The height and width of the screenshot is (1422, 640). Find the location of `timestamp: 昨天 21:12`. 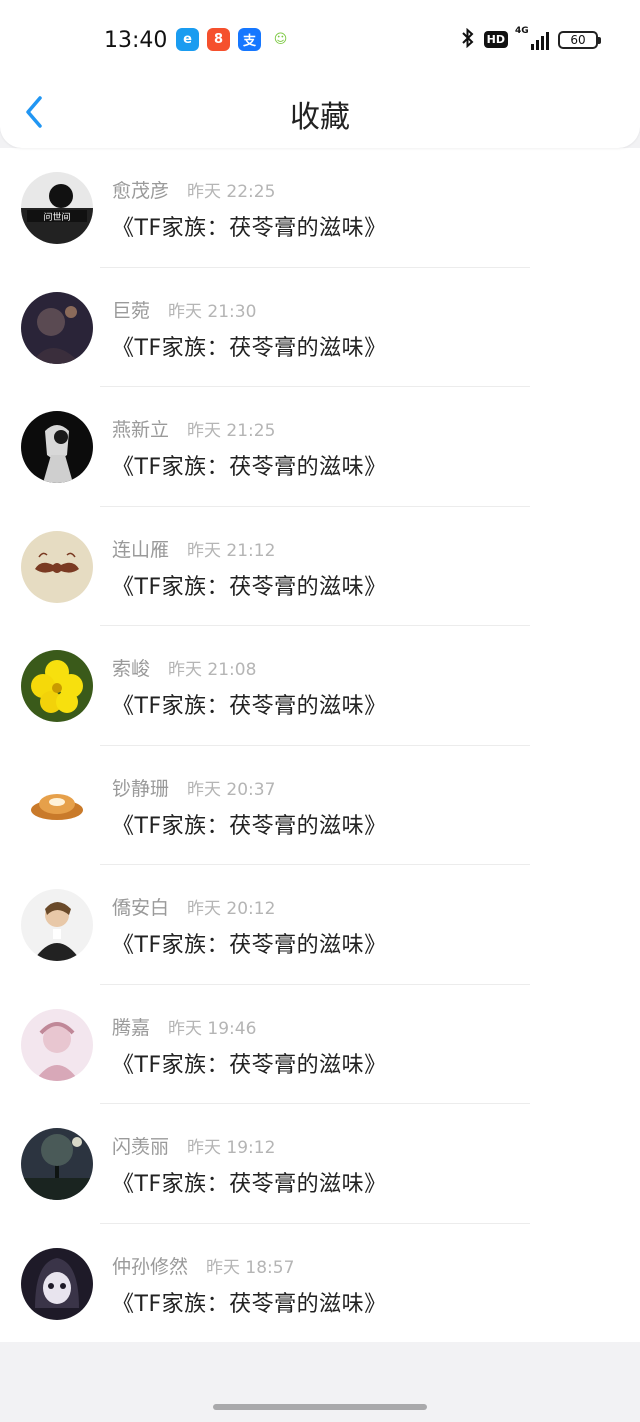

timestamp: 昨天 21:12 is located at coordinates (231, 550).